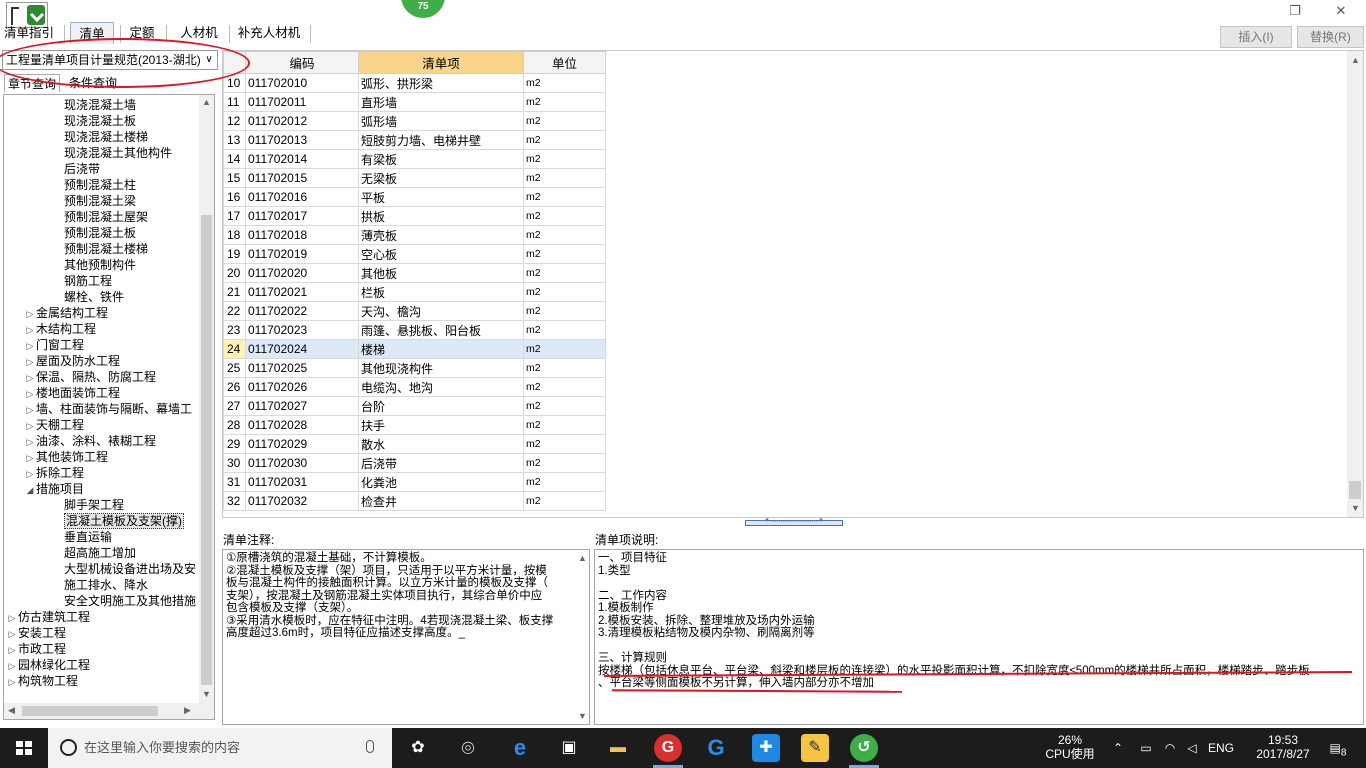  Describe the element at coordinates (441, 83) in the screenshot. I see `item-name: 弧形、拱形梁` at that location.